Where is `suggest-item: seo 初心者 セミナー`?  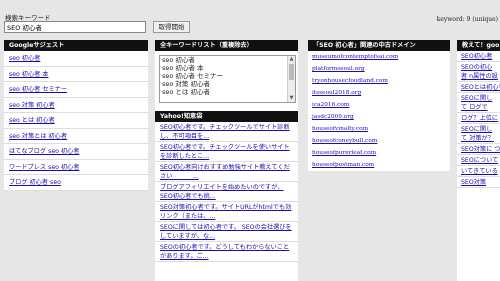
suggest-item: seo 初心者 セミナー is located at coordinates (76, 90).